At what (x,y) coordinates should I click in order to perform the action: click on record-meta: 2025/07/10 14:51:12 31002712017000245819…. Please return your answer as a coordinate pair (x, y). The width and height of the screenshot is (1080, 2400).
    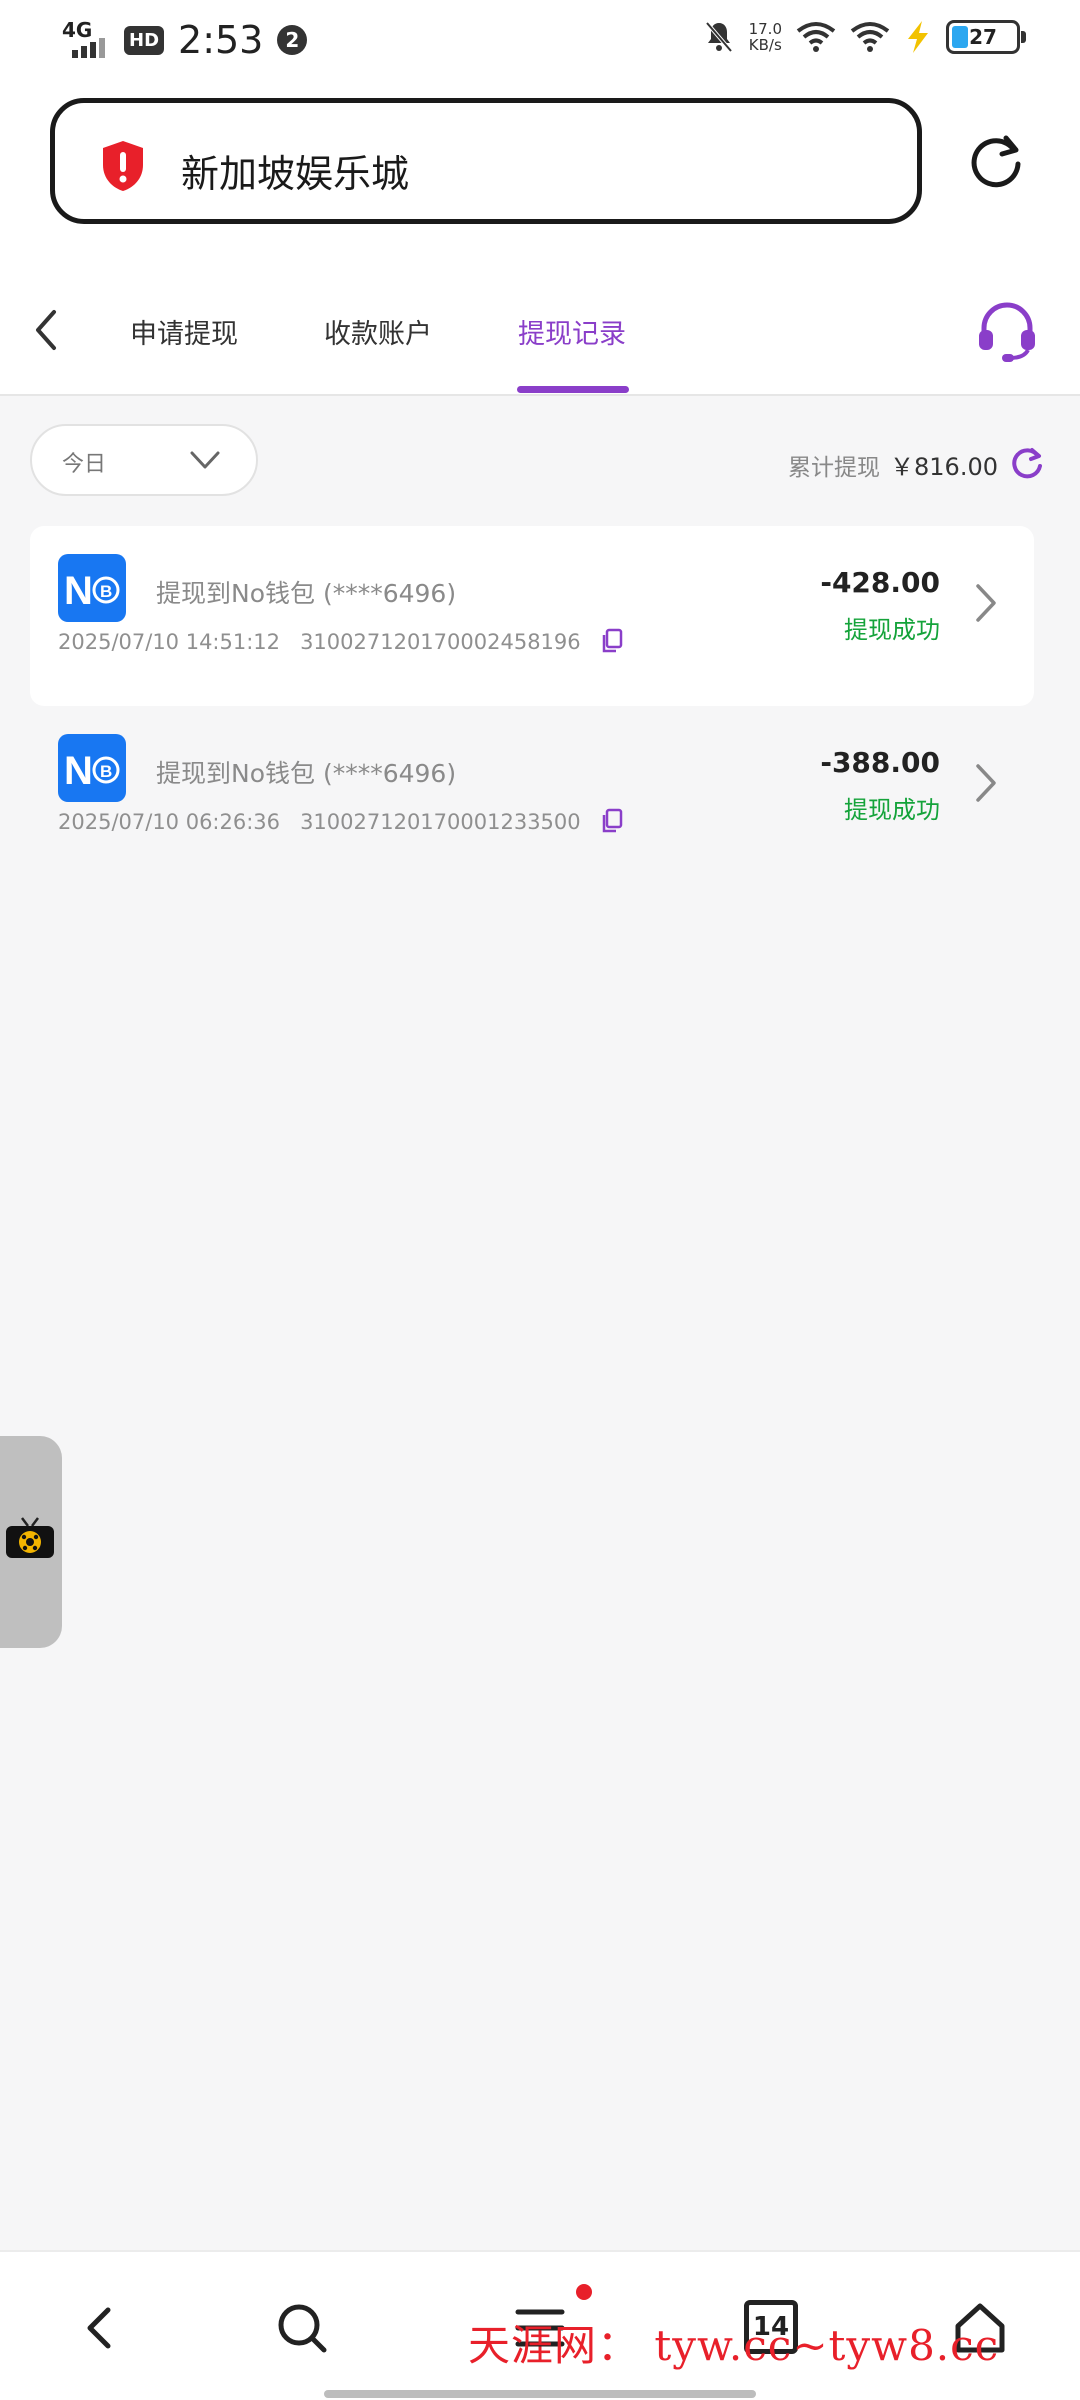
    Looking at the image, I should click on (340, 641).